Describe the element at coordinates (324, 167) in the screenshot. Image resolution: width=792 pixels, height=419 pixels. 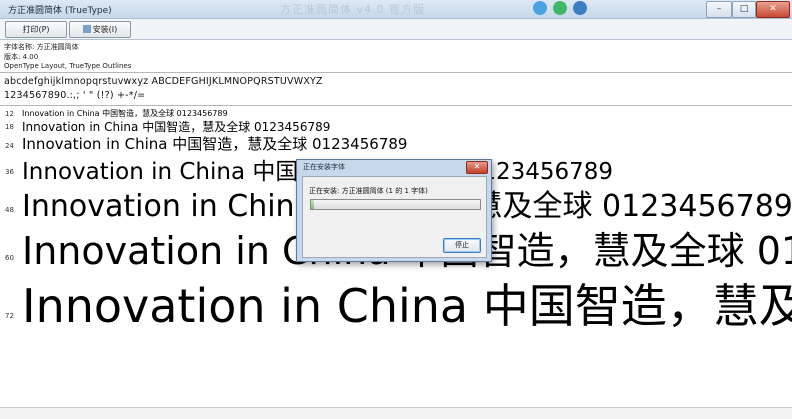
I see `dialog-title: 正在安装字体` at that location.